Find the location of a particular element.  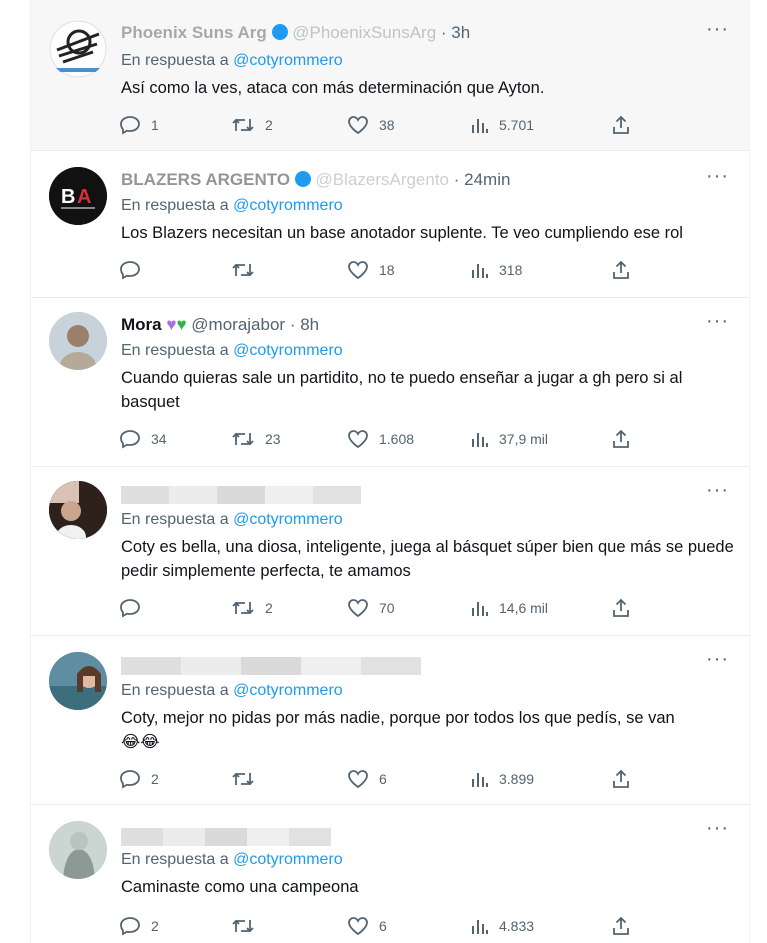

like-button: 1.608 is located at coordinates (380, 439).